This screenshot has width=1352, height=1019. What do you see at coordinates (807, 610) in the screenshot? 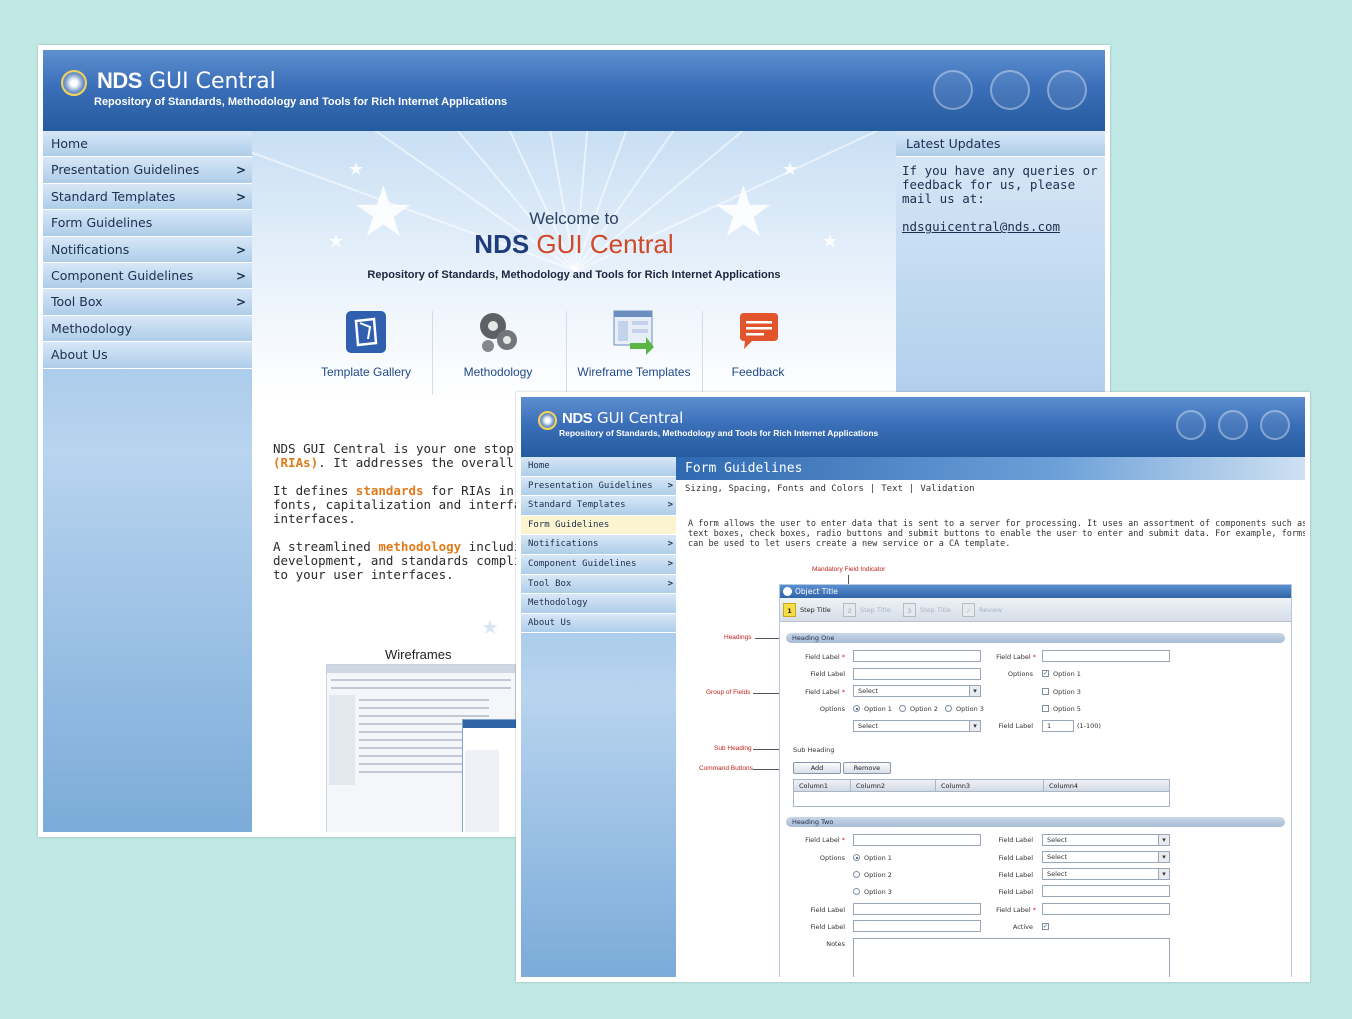
I see `wizard-step-1: 1 Step Title` at bounding box center [807, 610].